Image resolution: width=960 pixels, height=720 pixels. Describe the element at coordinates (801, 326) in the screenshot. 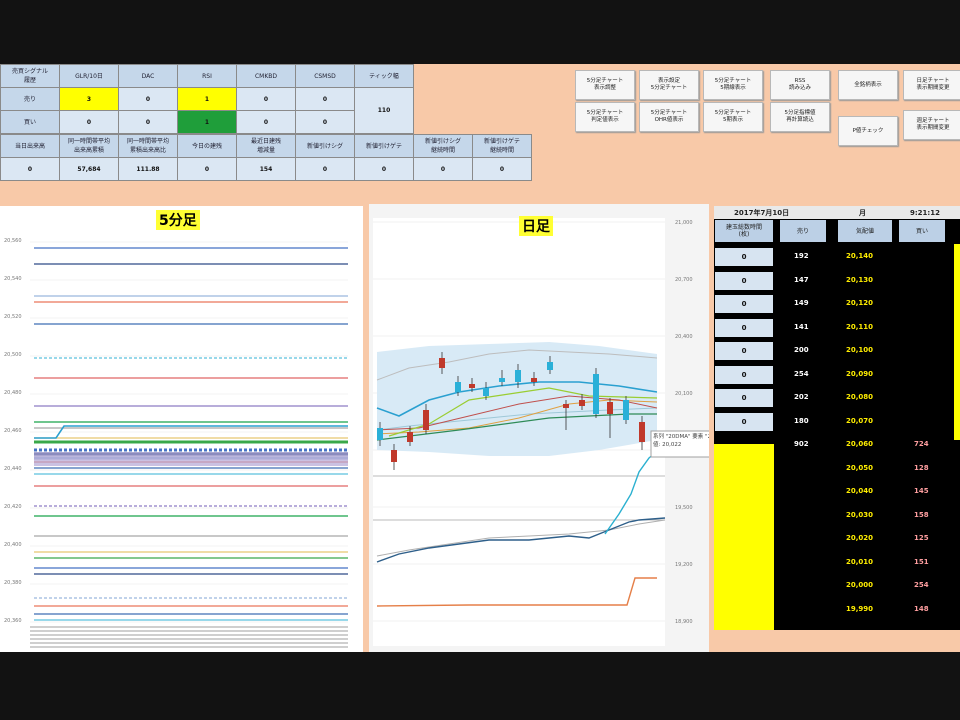

I see `sell-quantity: 141` at that location.